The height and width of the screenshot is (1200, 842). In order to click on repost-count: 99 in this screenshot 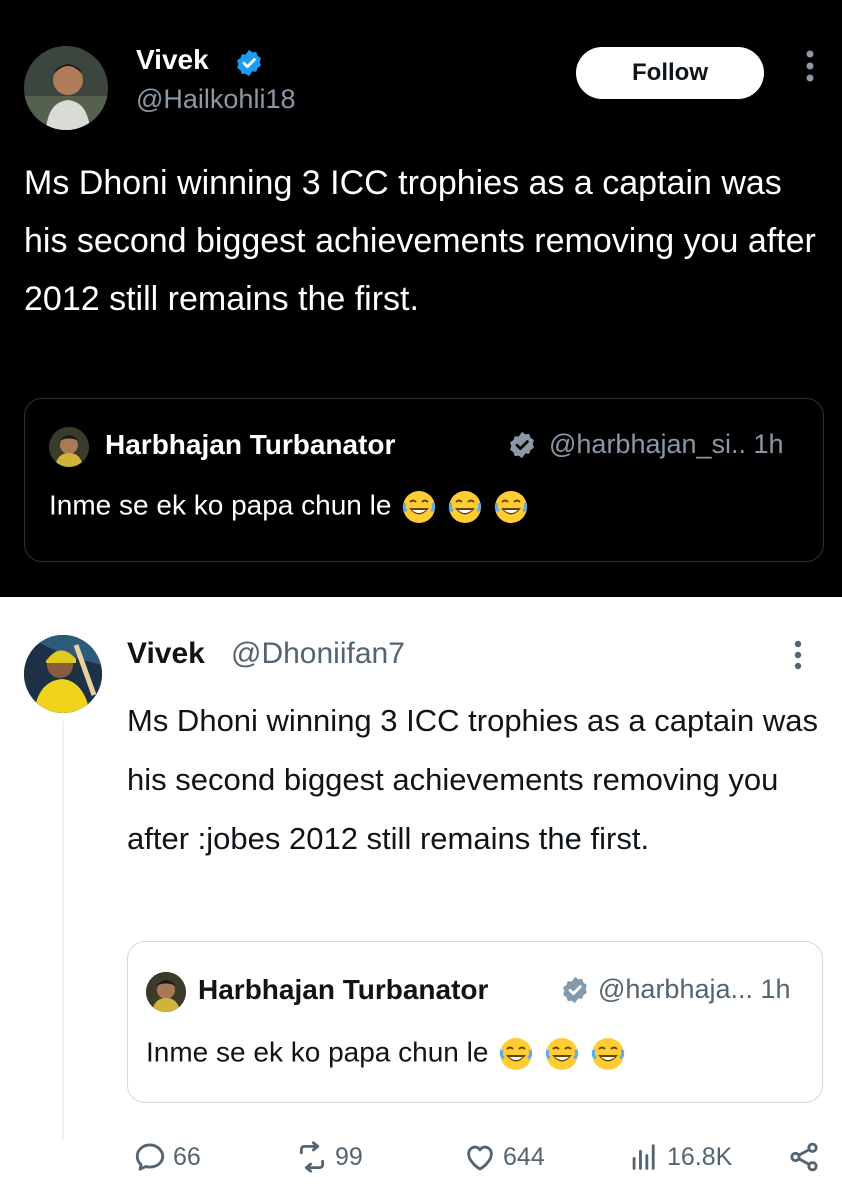, I will do `click(349, 1156)`.